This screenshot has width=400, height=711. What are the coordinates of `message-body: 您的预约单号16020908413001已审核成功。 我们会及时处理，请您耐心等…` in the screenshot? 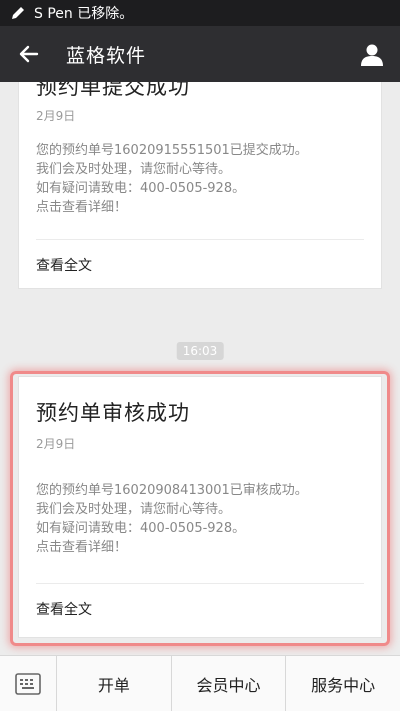 It's located at (172, 519).